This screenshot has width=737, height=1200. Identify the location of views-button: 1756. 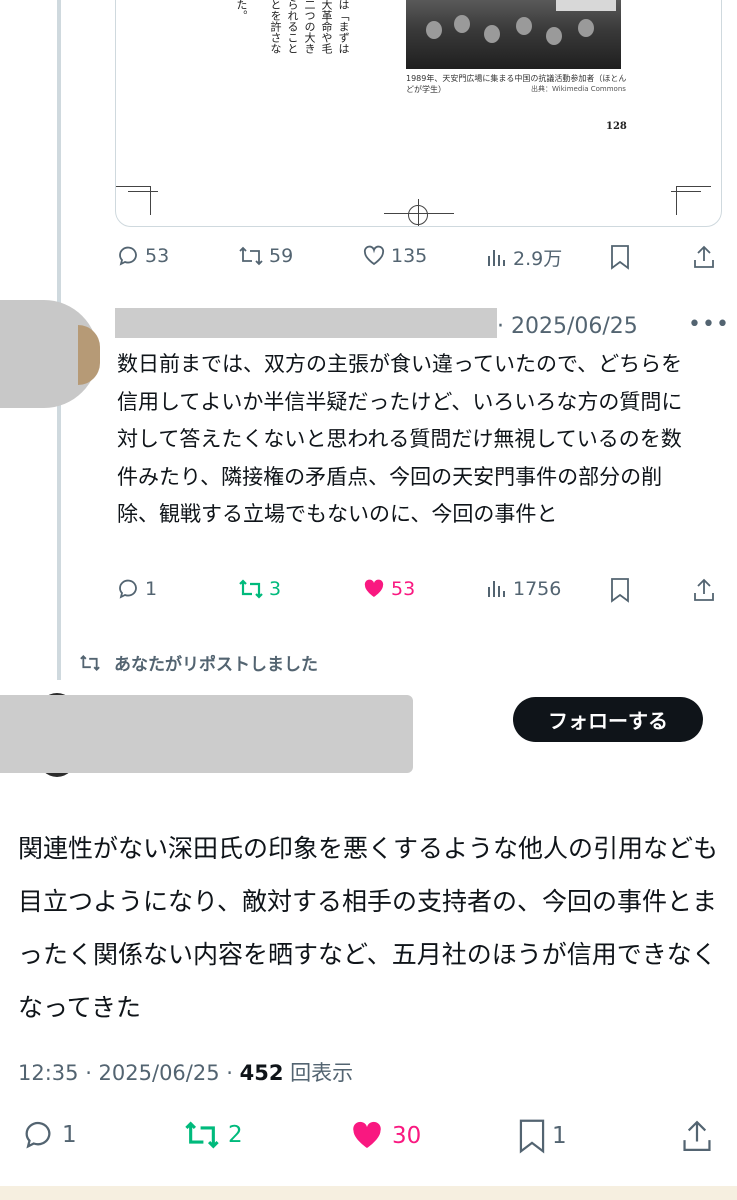
(523, 589).